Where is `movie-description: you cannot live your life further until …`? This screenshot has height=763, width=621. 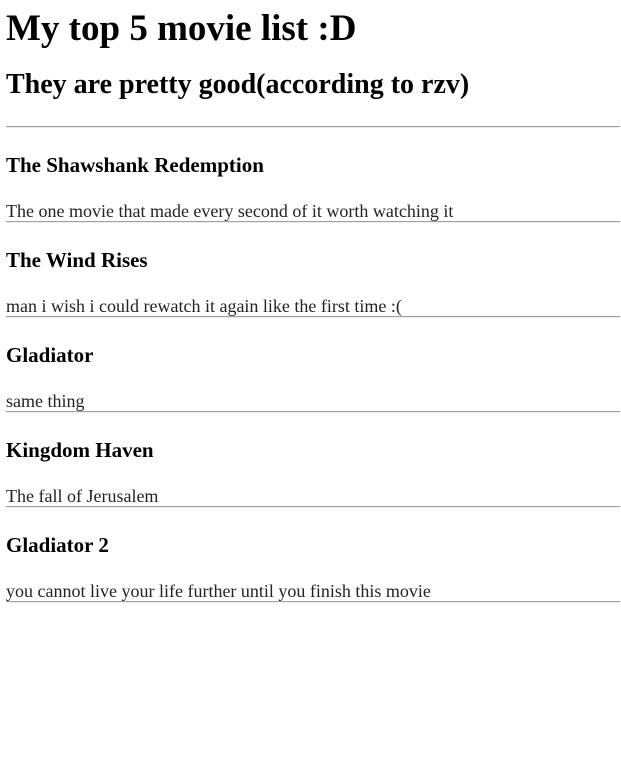 movie-description: you cannot live your life further until … is located at coordinates (218, 591).